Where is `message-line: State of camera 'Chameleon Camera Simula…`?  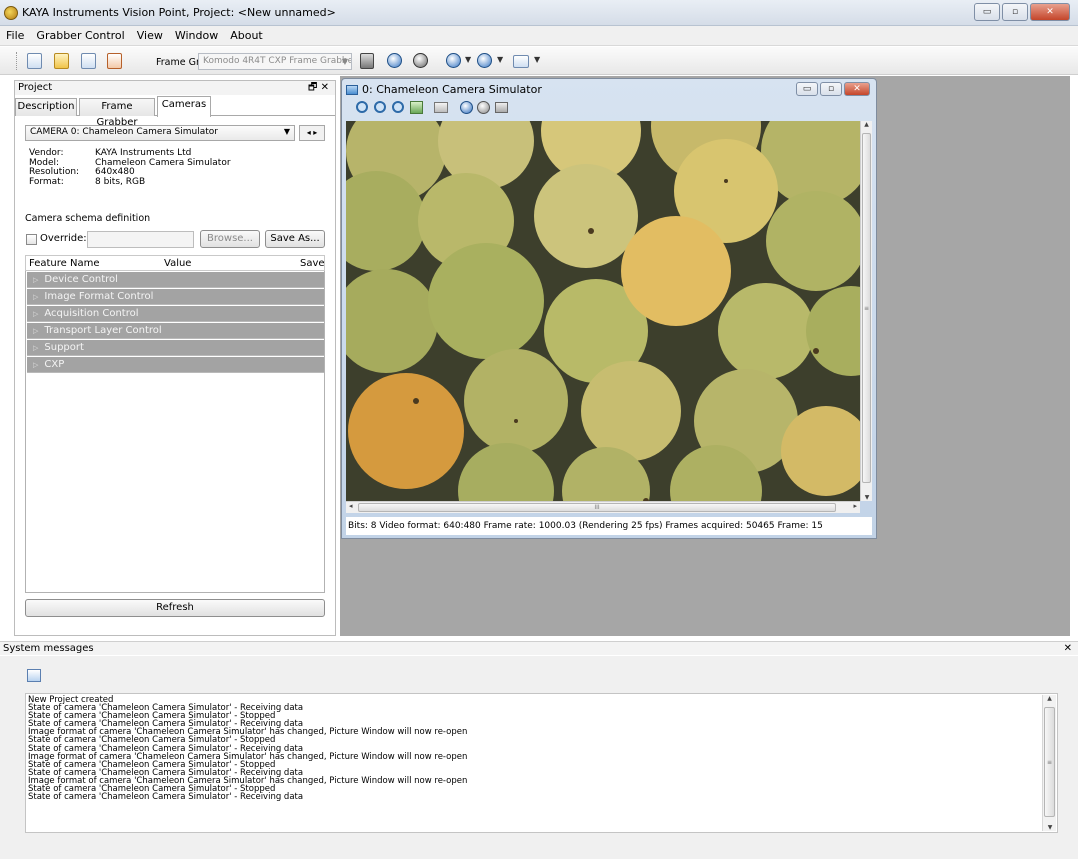 message-line: State of camera 'Chameleon Camera Simula… is located at coordinates (166, 797).